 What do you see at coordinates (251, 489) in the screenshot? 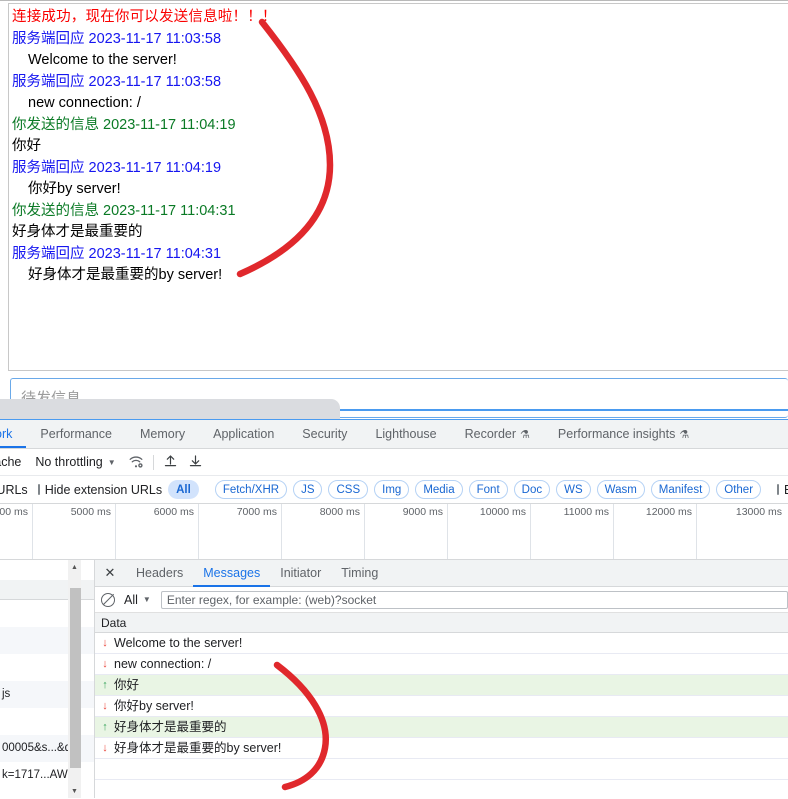
I see `filter-type-fetch-xhr: Fetch/XHR` at bounding box center [251, 489].